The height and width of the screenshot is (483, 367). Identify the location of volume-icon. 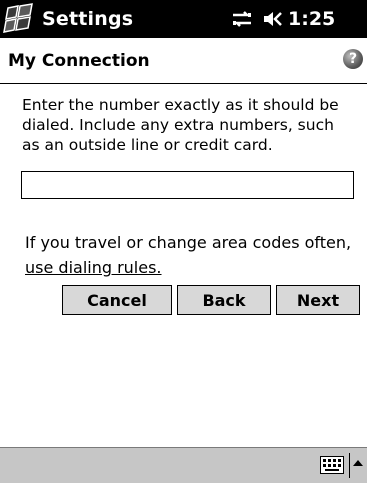
(273, 19).